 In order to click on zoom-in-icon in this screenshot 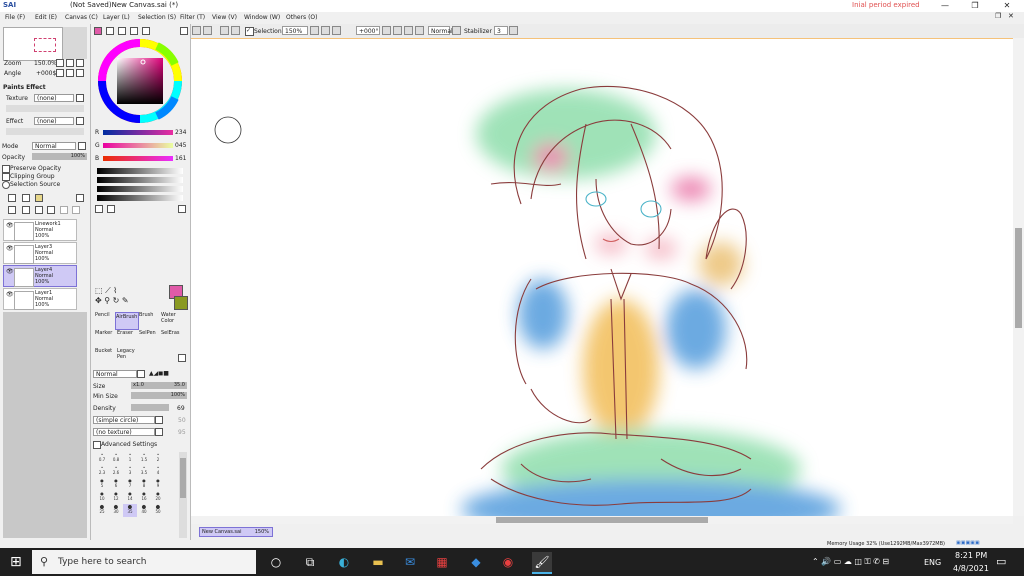, I will do `click(325, 30)`.